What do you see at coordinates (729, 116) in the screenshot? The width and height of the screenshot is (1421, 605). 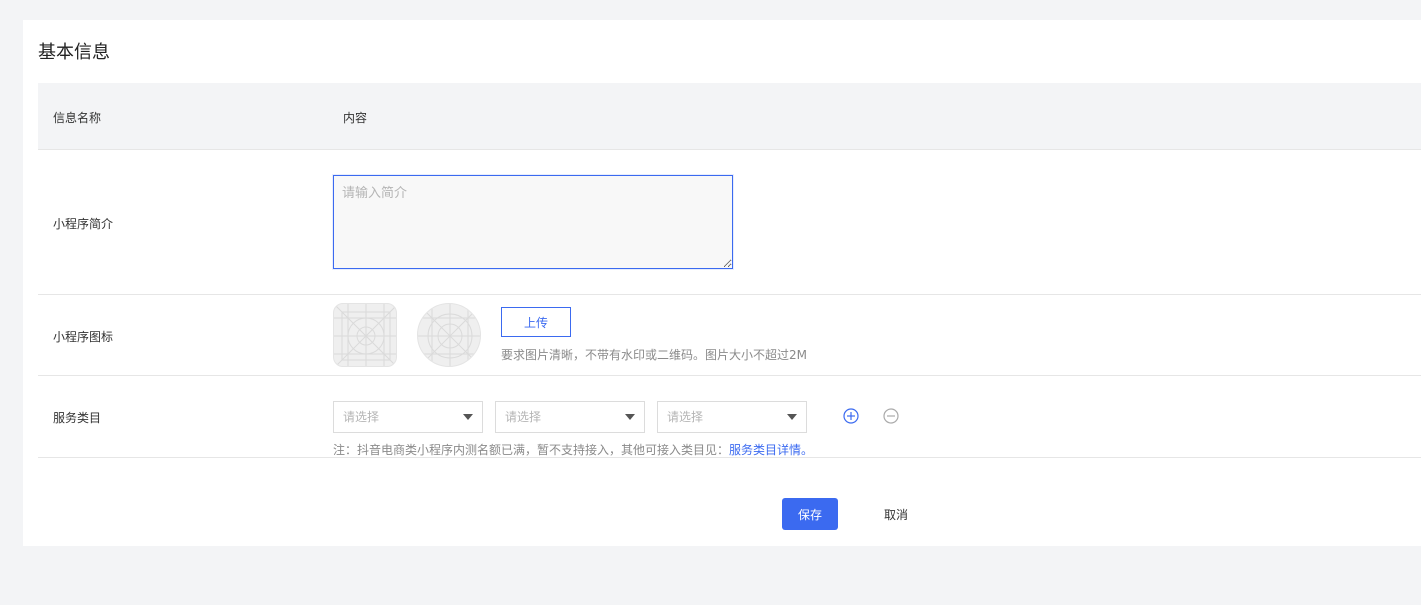 I see `table-header: 信息名称 内容` at bounding box center [729, 116].